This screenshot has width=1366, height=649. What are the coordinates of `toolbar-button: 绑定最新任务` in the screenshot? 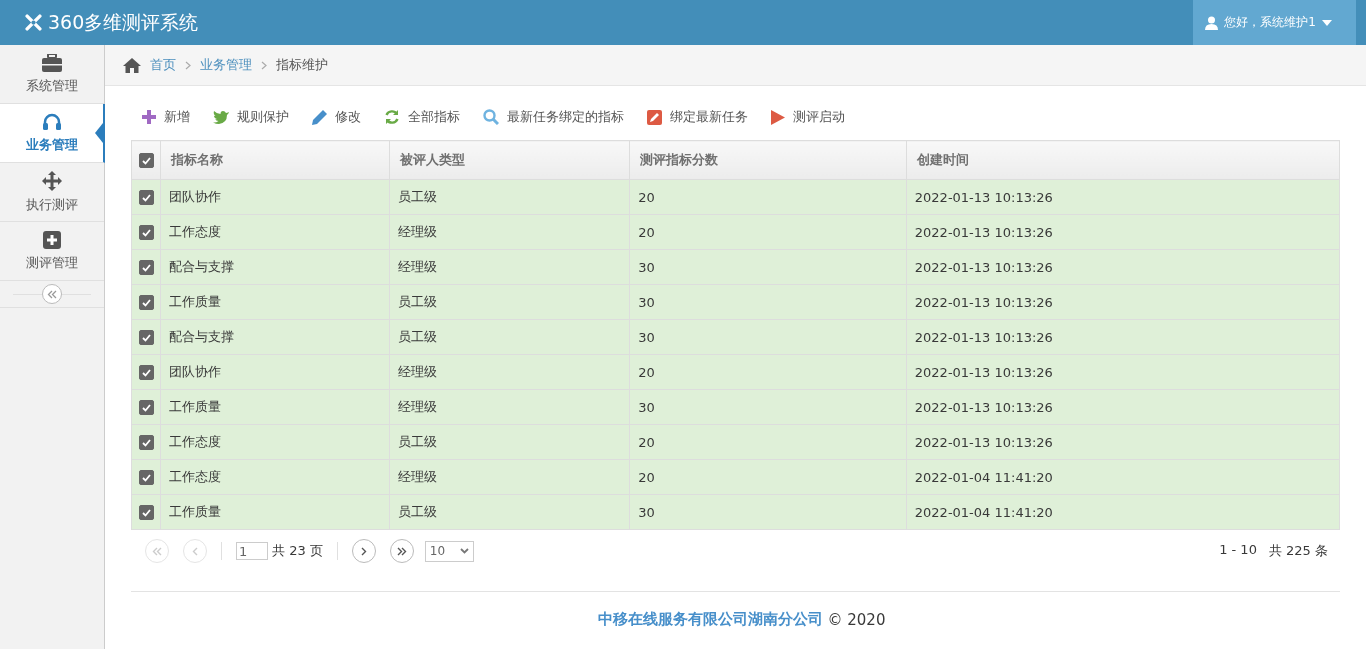 It's located at (697, 117).